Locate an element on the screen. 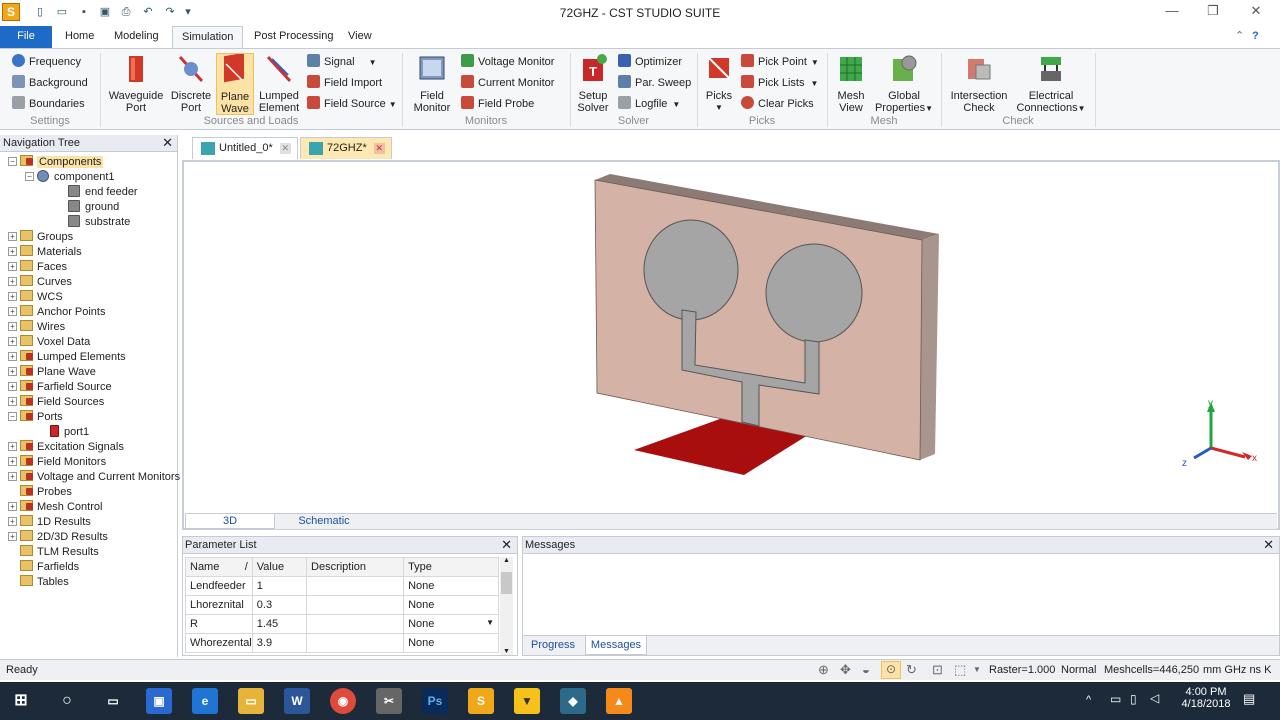 This screenshot has width=1280, height=720. tree-item-groups: + Groups is located at coordinates (40, 237).